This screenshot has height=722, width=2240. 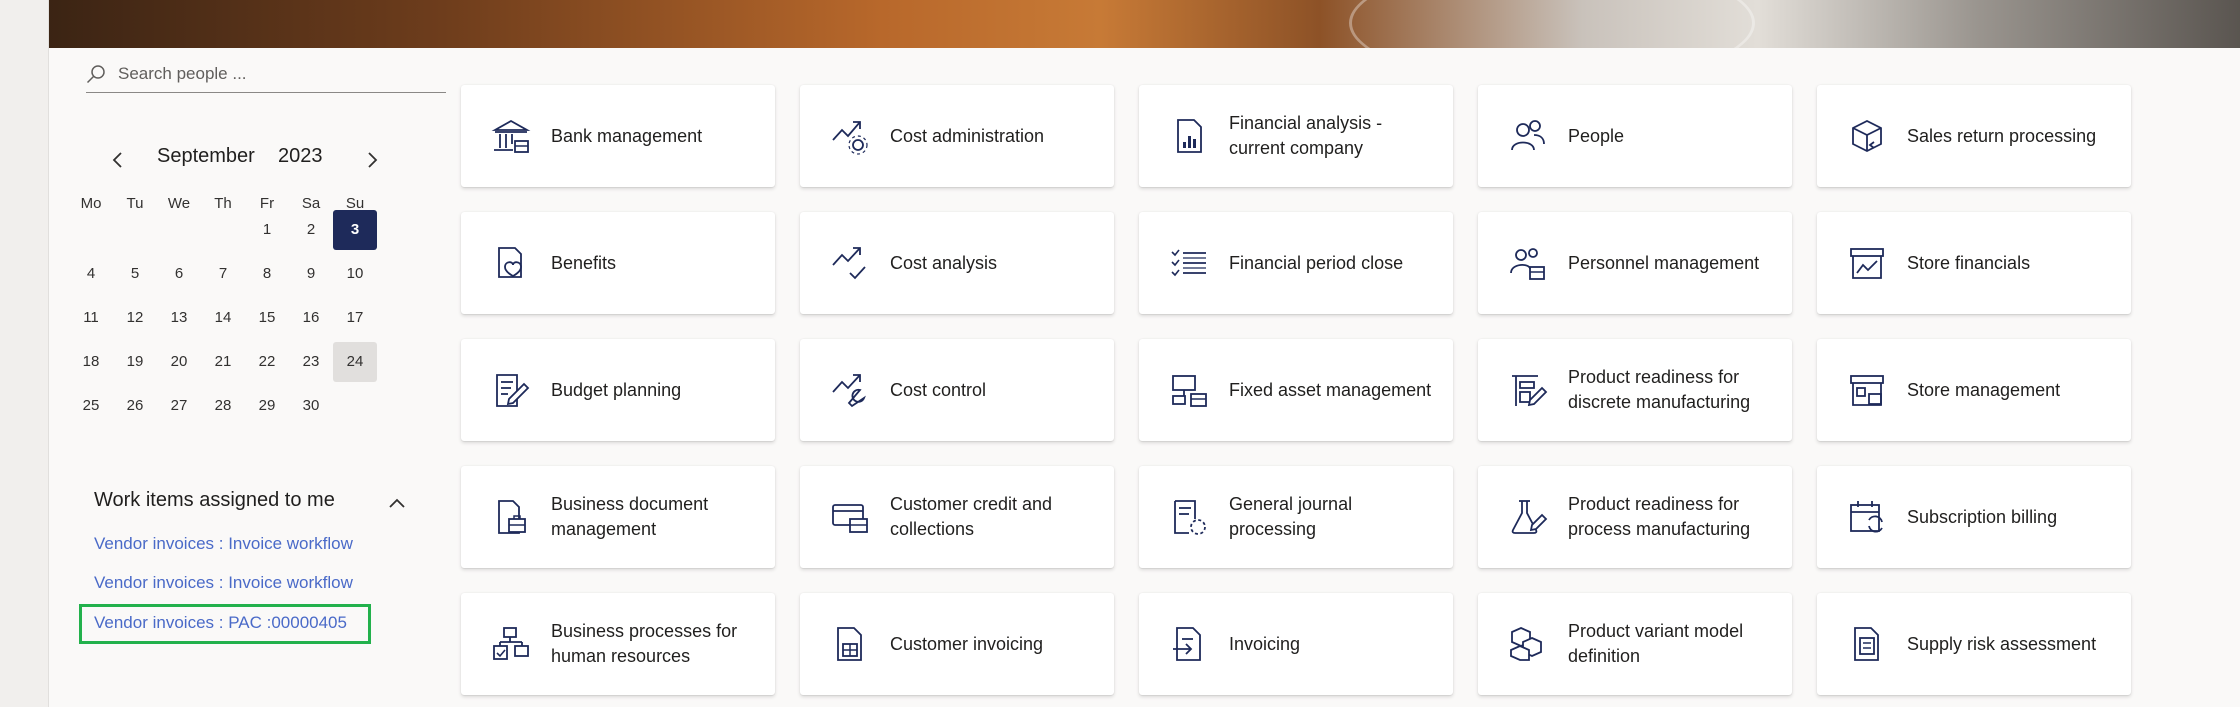 What do you see at coordinates (1656, 643) in the screenshot?
I see `tile-label: Product variant model definition` at bounding box center [1656, 643].